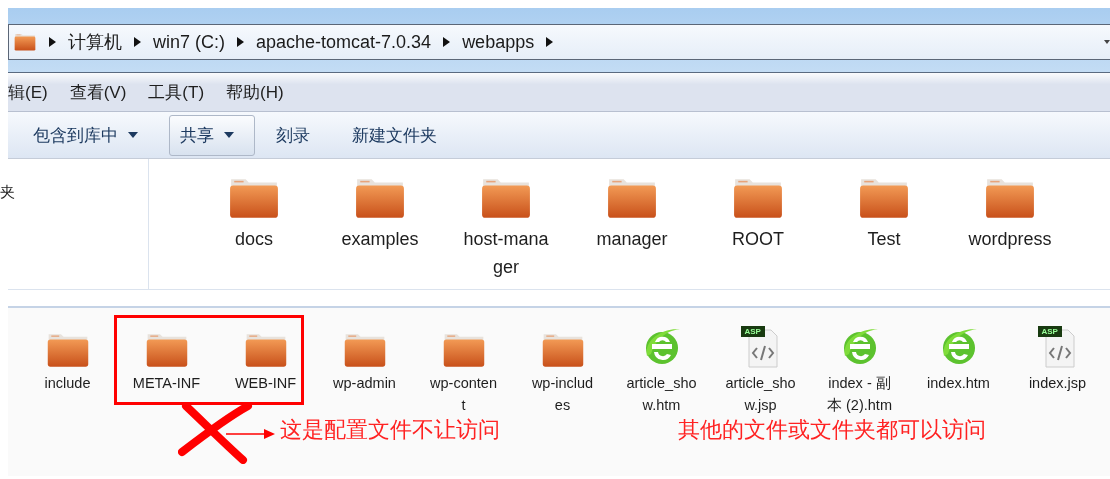 The height and width of the screenshot is (479, 1110). I want to click on breadcrumb: apache-tomcat-7.0.34, so click(344, 42).